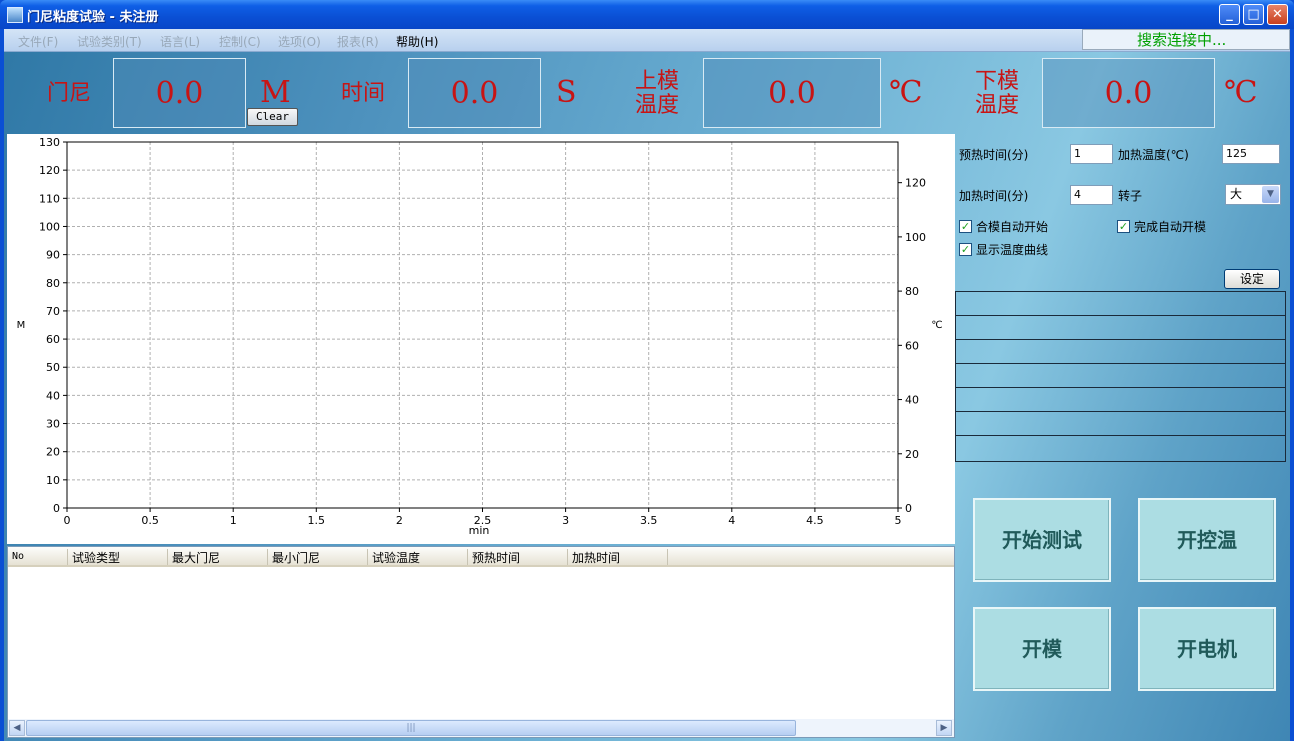 Image resolution: width=1294 pixels, height=741 pixels. Describe the element at coordinates (299, 41) in the screenshot. I see `menu-options: 选项(O)` at that location.